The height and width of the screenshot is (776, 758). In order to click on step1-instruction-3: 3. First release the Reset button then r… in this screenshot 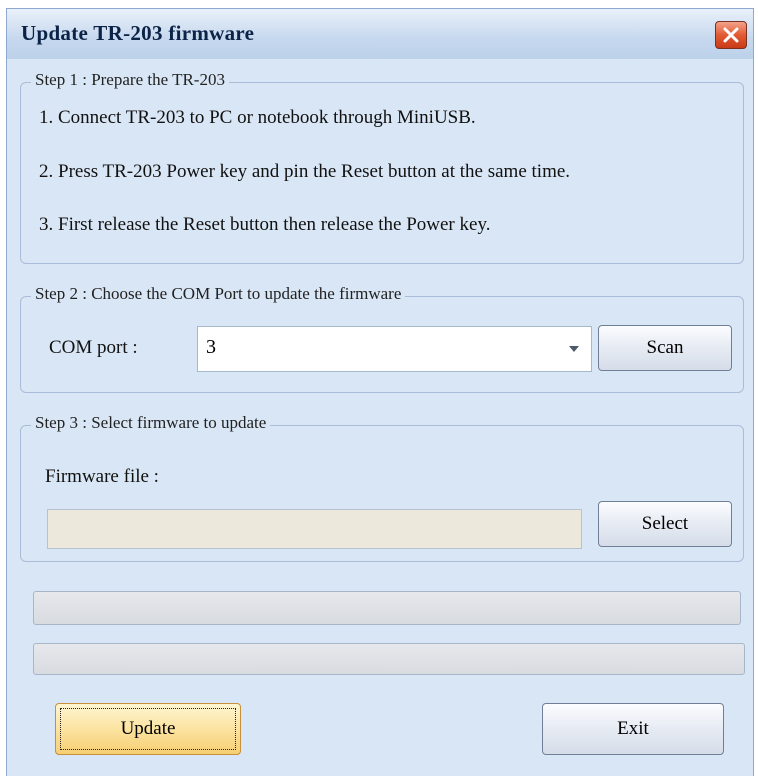, I will do `click(265, 224)`.